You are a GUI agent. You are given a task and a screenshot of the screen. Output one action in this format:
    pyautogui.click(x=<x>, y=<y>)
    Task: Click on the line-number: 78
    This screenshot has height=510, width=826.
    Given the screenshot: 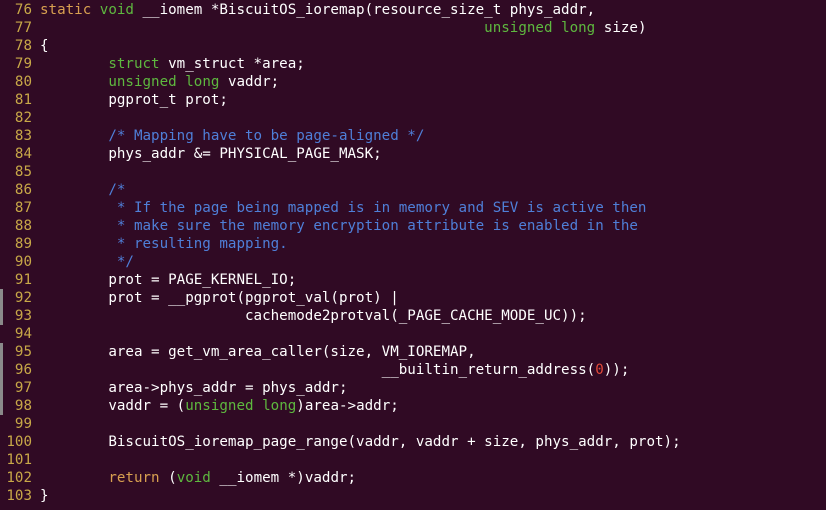 What is the action you would take?
    pyautogui.click(x=23, y=46)
    